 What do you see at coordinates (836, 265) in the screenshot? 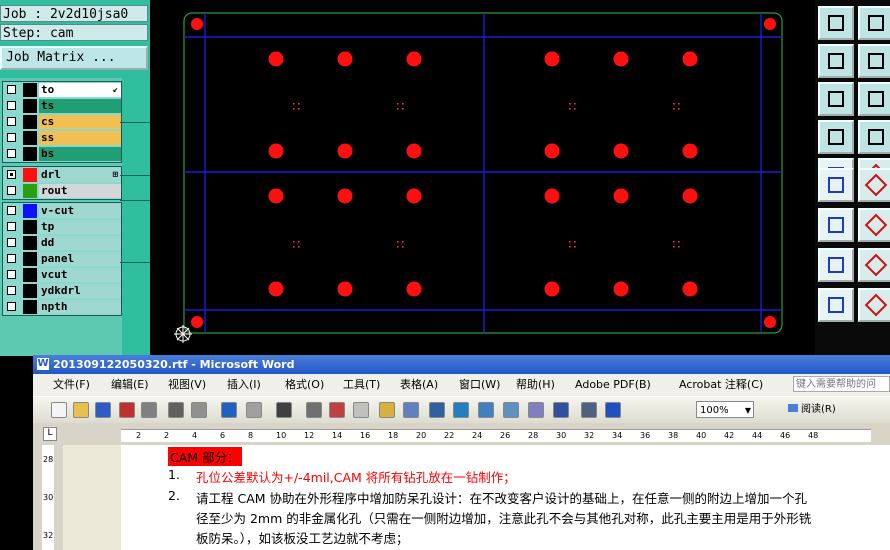
I see `select-pad-tool-button` at bounding box center [836, 265].